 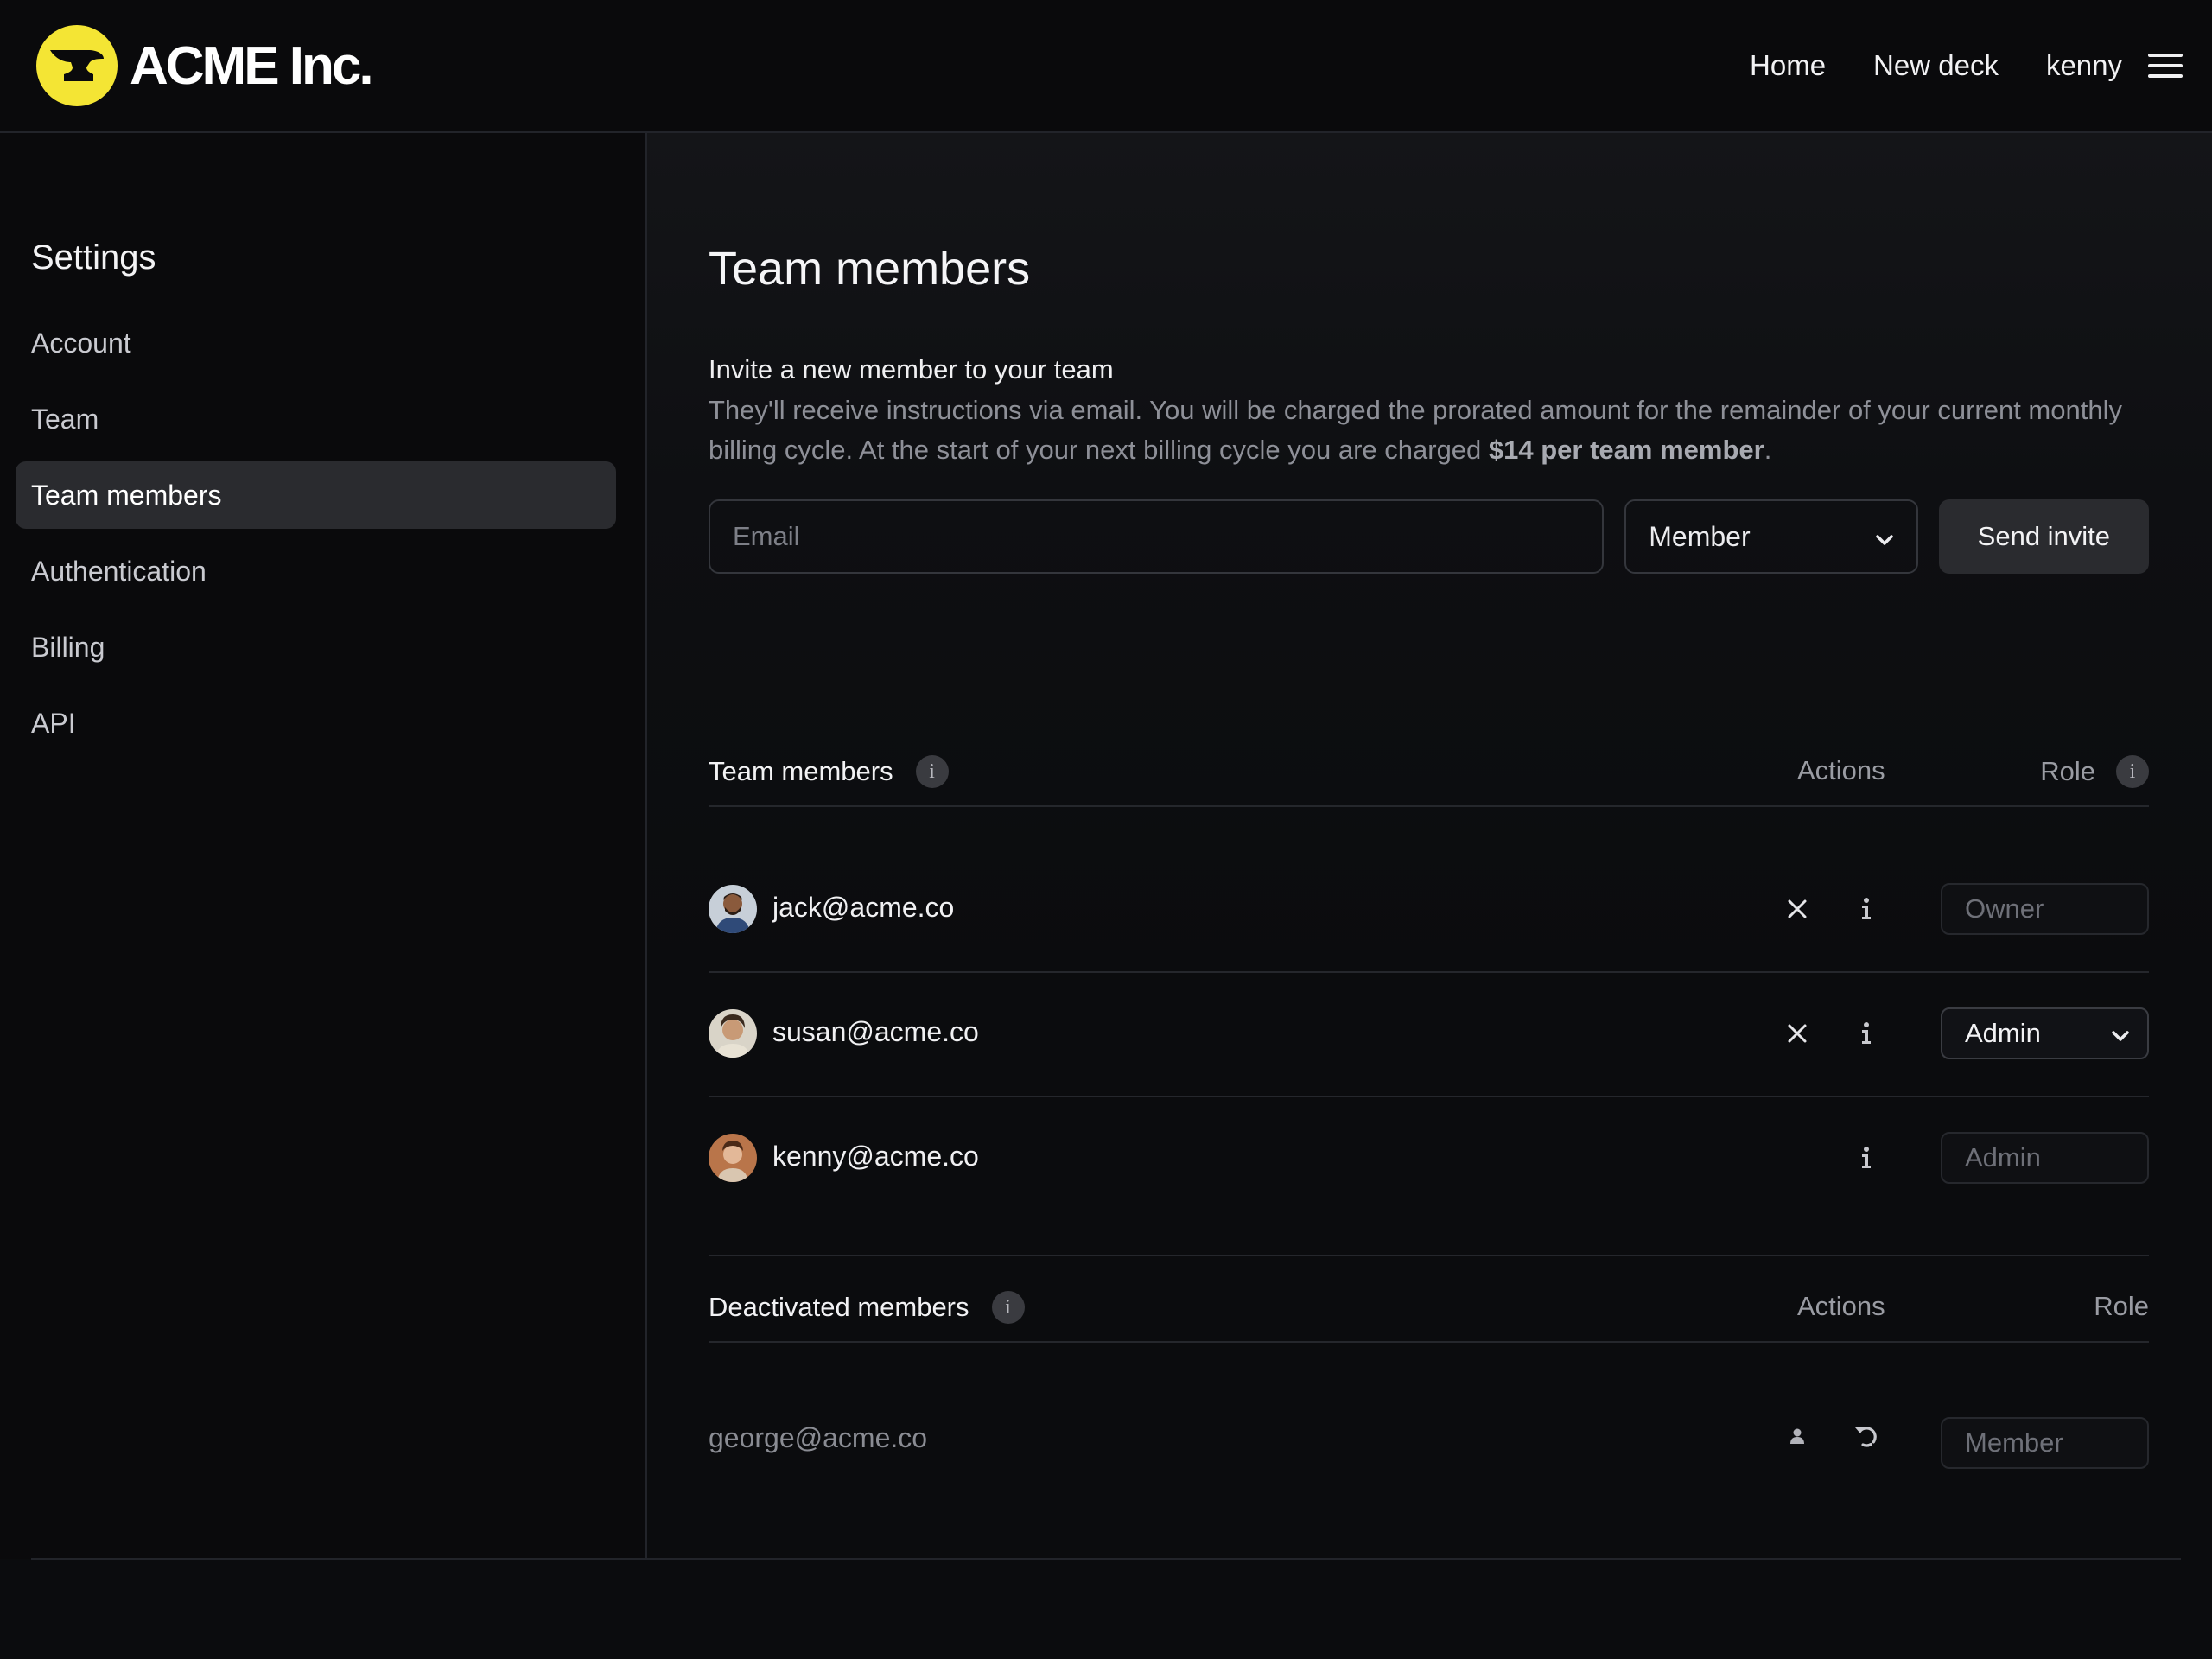 What do you see at coordinates (1626, 450) in the screenshot?
I see `price-highlight: $14 per team member` at bounding box center [1626, 450].